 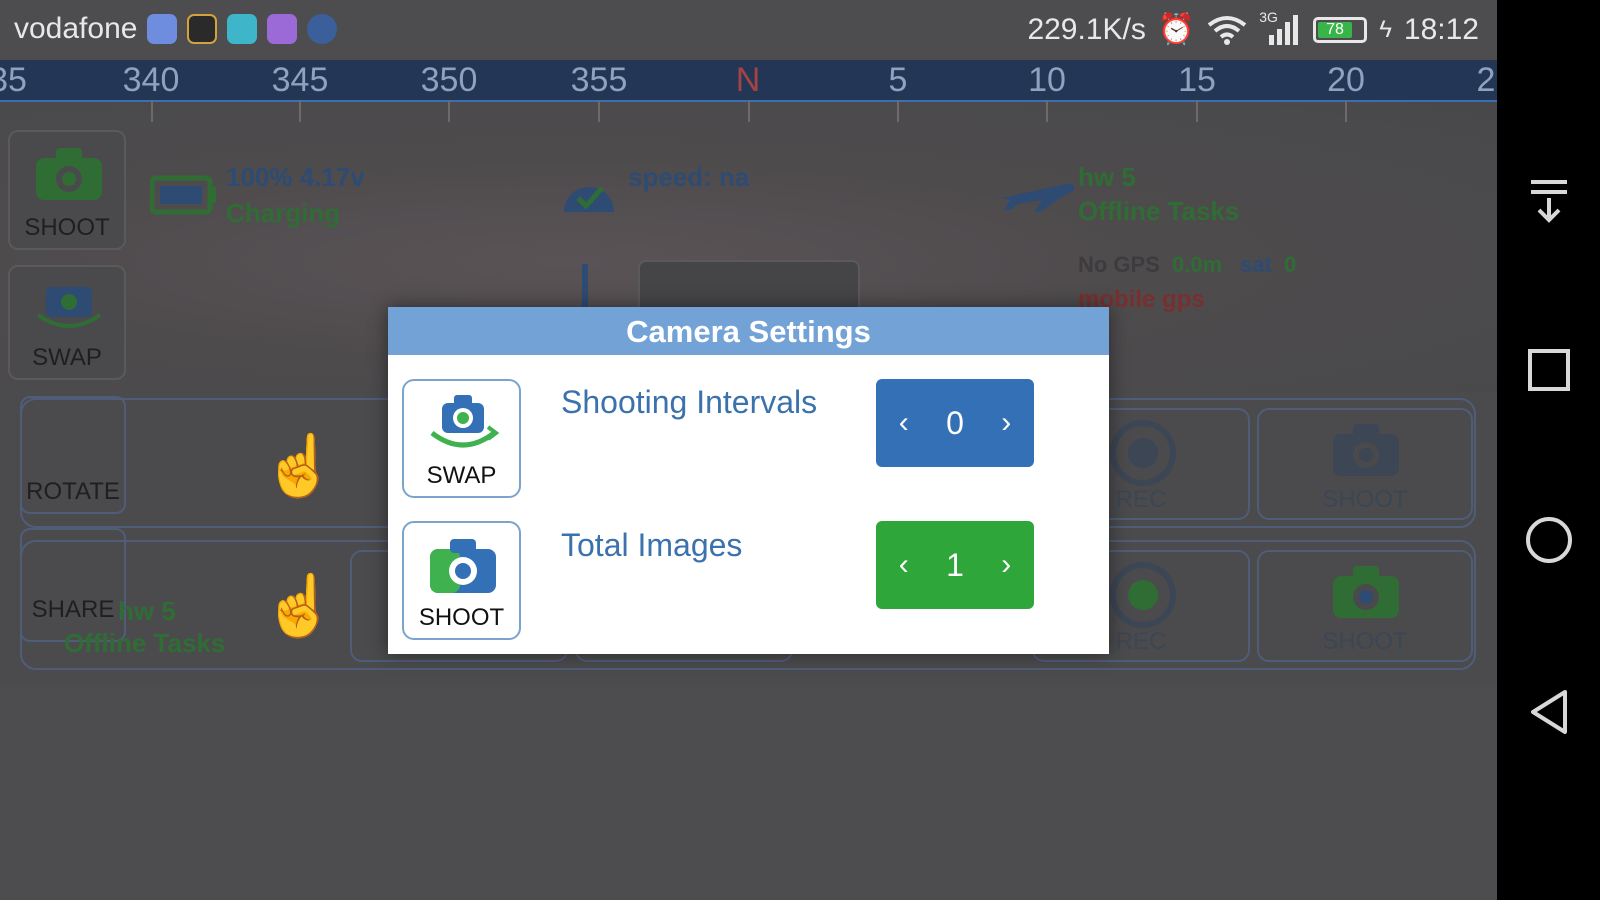 I want to click on notification-pulldown-icon, so click(x=1549, y=201).